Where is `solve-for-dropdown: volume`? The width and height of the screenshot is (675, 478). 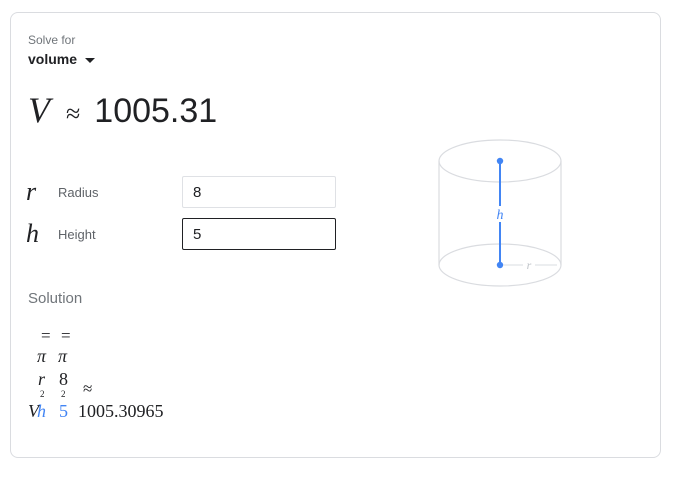 solve-for-dropdown: volume is located at coordinates (62, 59).